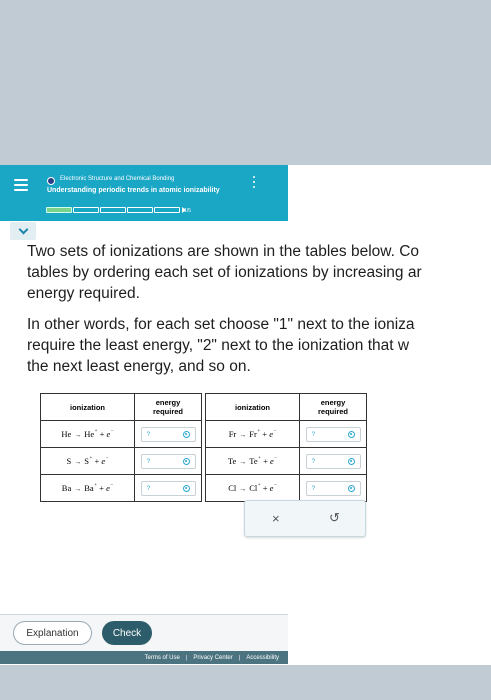  Describe the element at coordinates (252, 434) in the screenshot. I see `reaction-cell: Fr → Fr+ + e−` at that location.